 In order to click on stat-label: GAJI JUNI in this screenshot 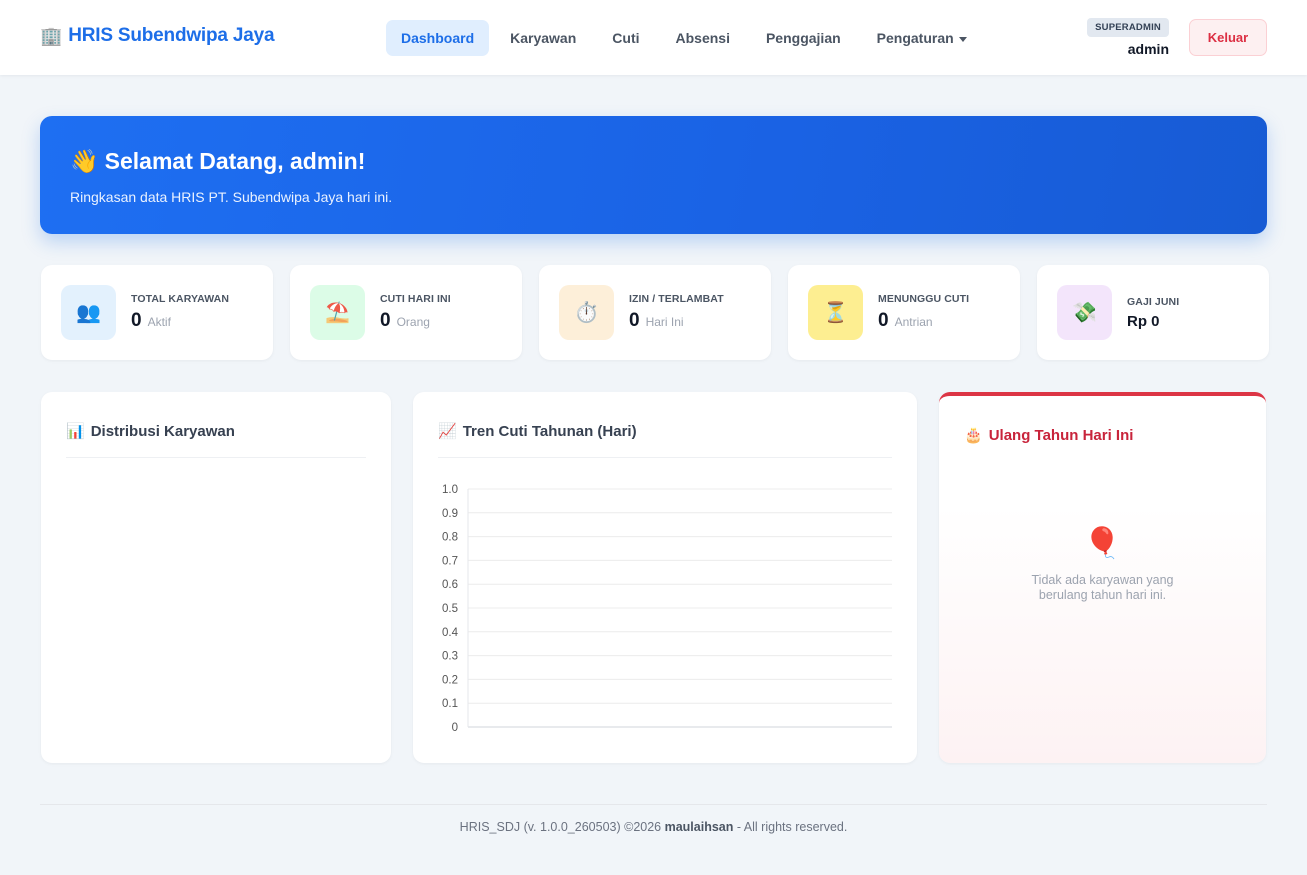, I will do `click(1153, 301)`.